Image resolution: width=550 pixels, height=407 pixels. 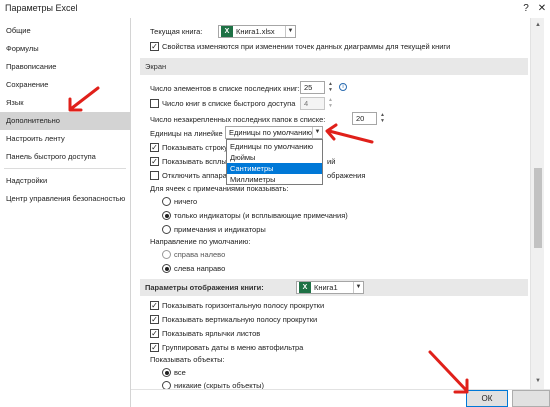 I want to click on recent-books-input: 25, so click(x=312, y=87).